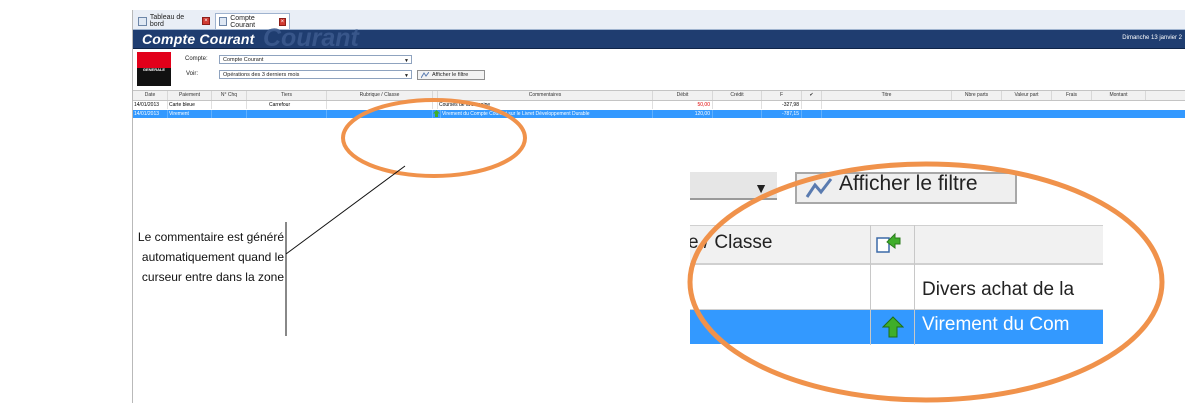 This screenshot has width=1185, height=403. I want to click on cell-tiers: Carrefour, so click(287, 105).